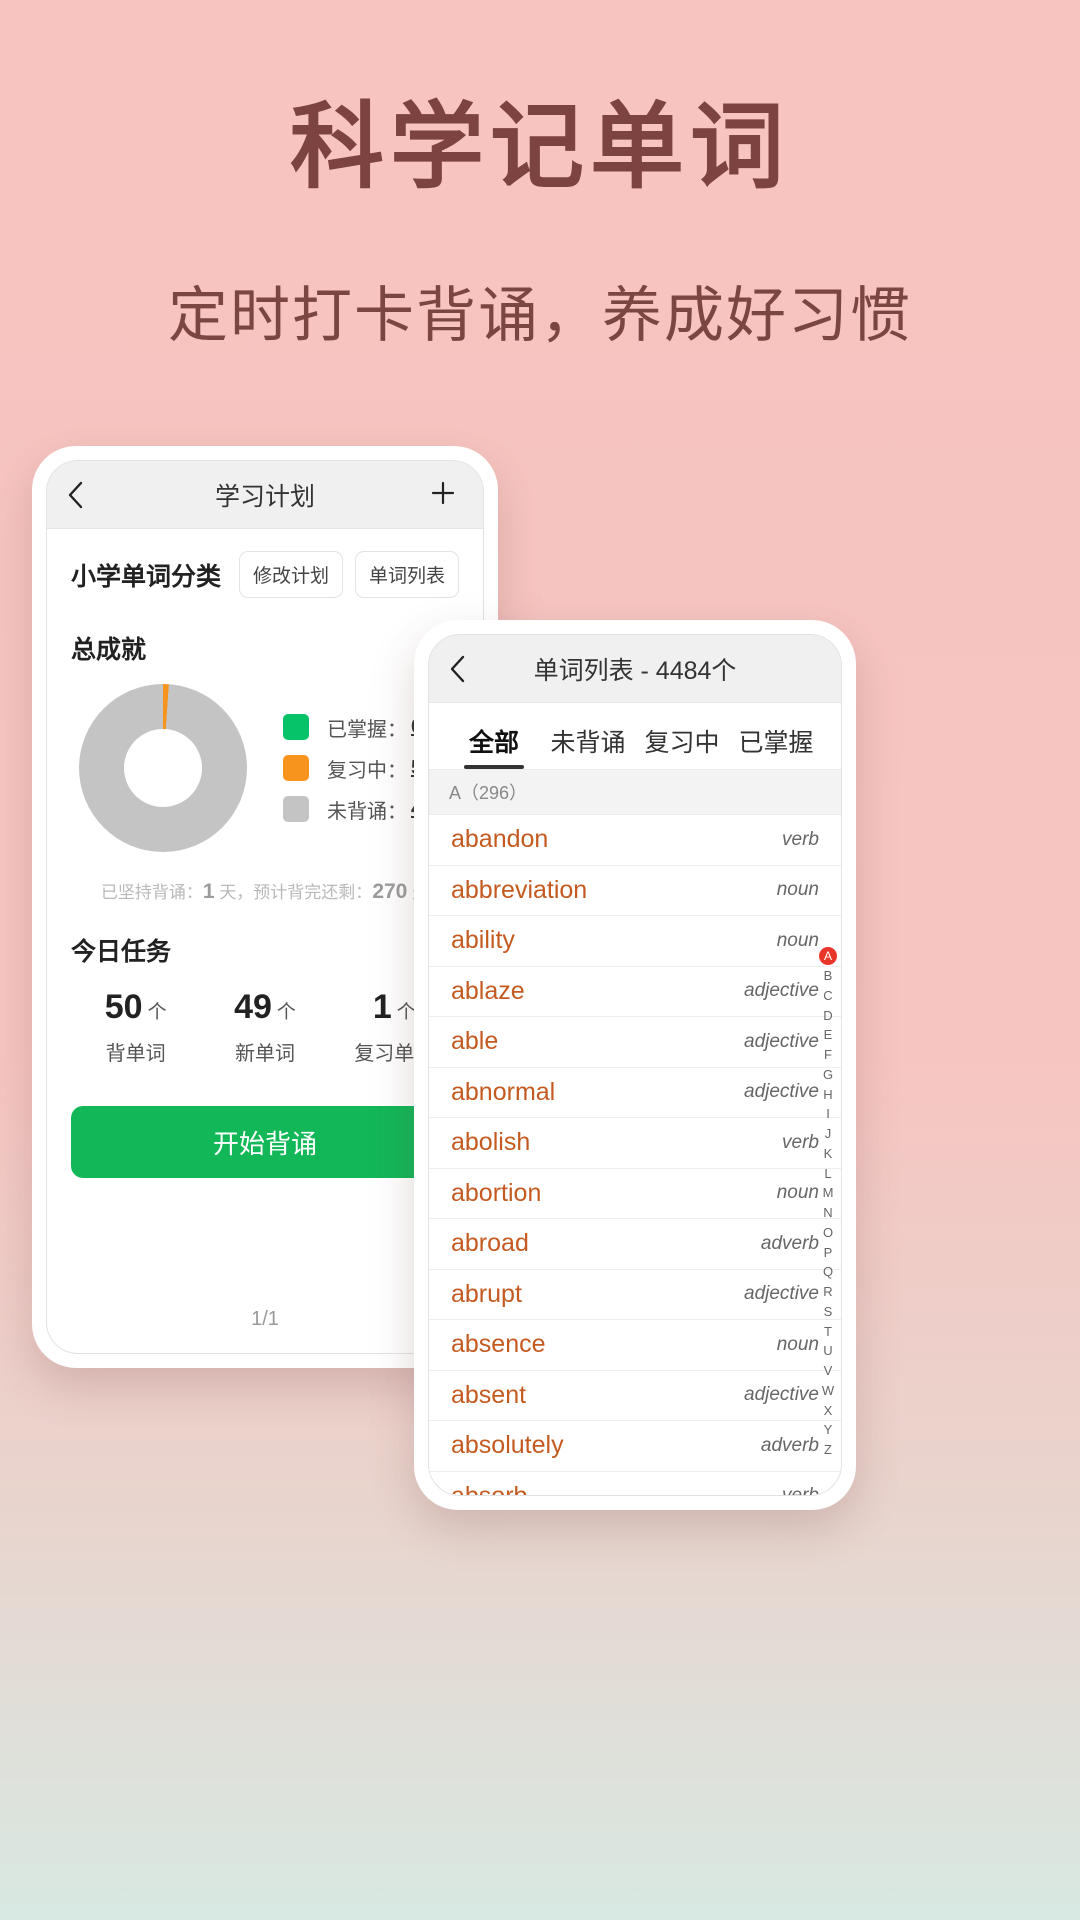 The image size is (1080, 1920). What do you see at coordinates (121, 952) in the screenshot?
I see `today-task-title: 今日任务` at bounding box center [121, 952].